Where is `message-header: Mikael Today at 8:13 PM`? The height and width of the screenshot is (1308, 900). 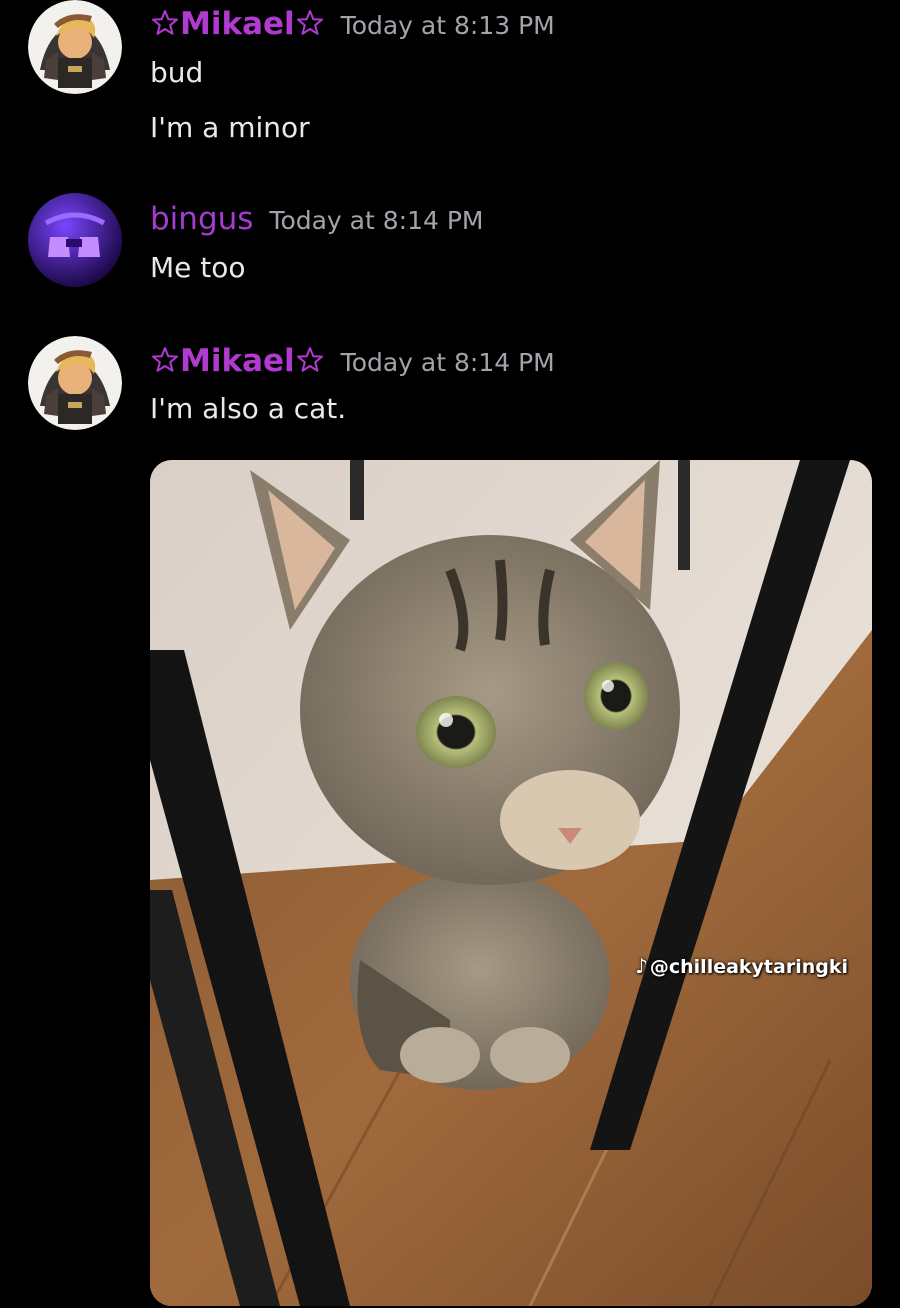
message-header: Mikael Today at 8:13 PM is located at coordinates (352, 24).